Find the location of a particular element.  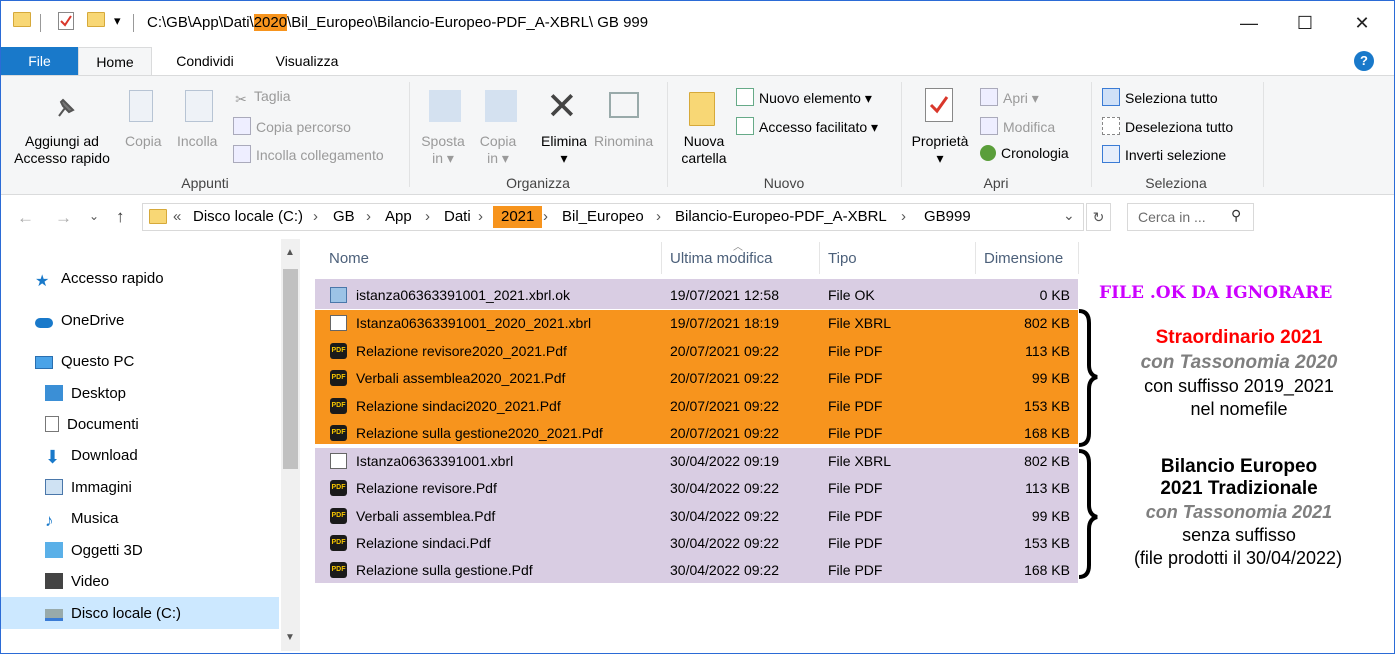

search-icon: ⚲ is located at coordinates (1236, 215).